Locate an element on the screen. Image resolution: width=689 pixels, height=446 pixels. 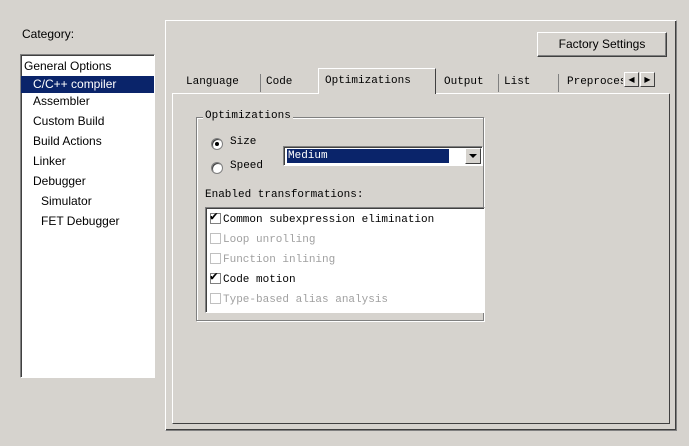
tab-scroll-left-button: ◀ is located at coordinates (631, 79).